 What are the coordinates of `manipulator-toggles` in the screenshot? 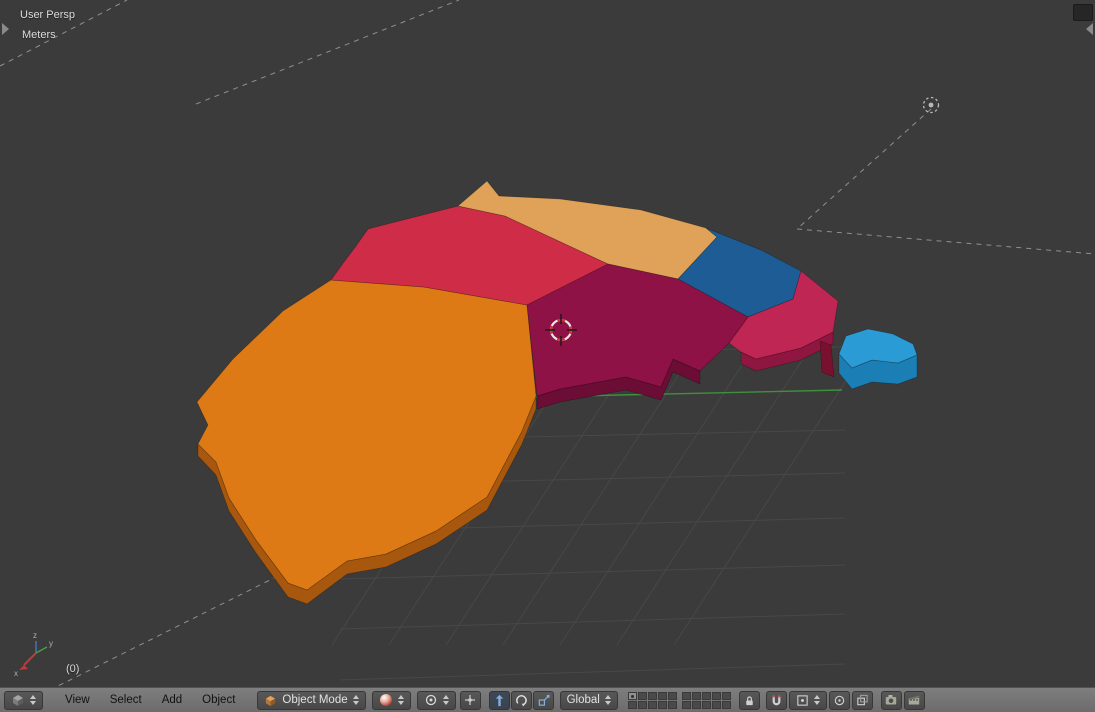 It's located at (521, 700).